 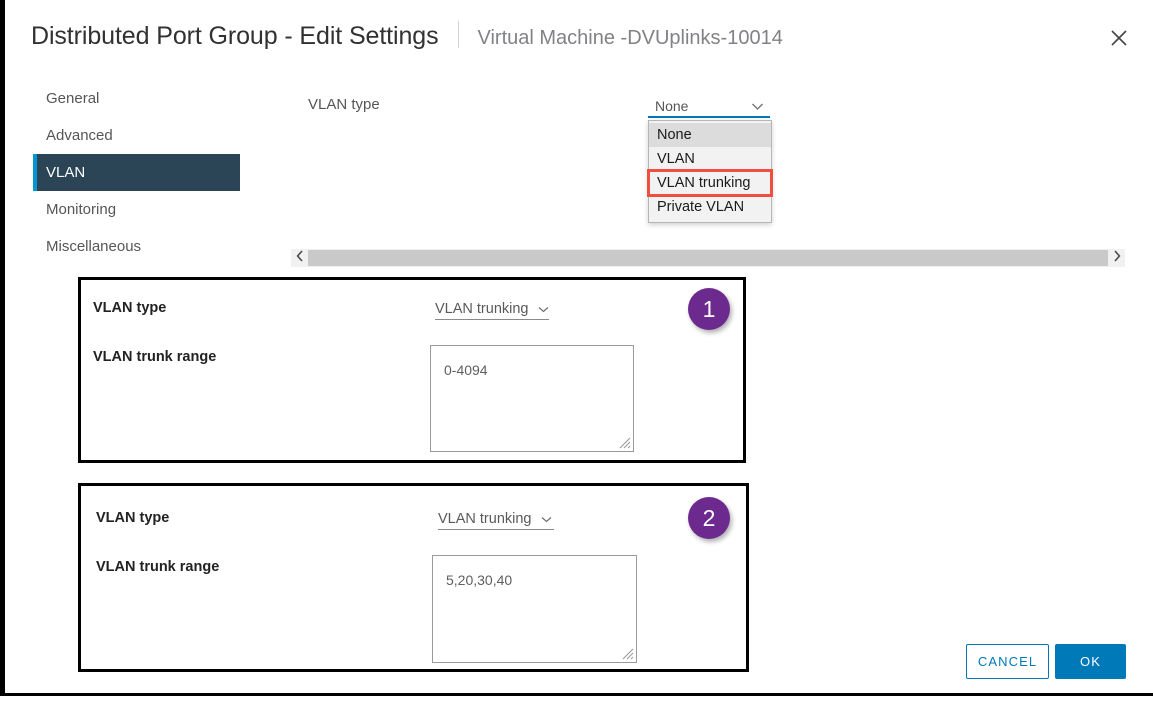 I want to click on close-button, so click(x=1119, y=38).